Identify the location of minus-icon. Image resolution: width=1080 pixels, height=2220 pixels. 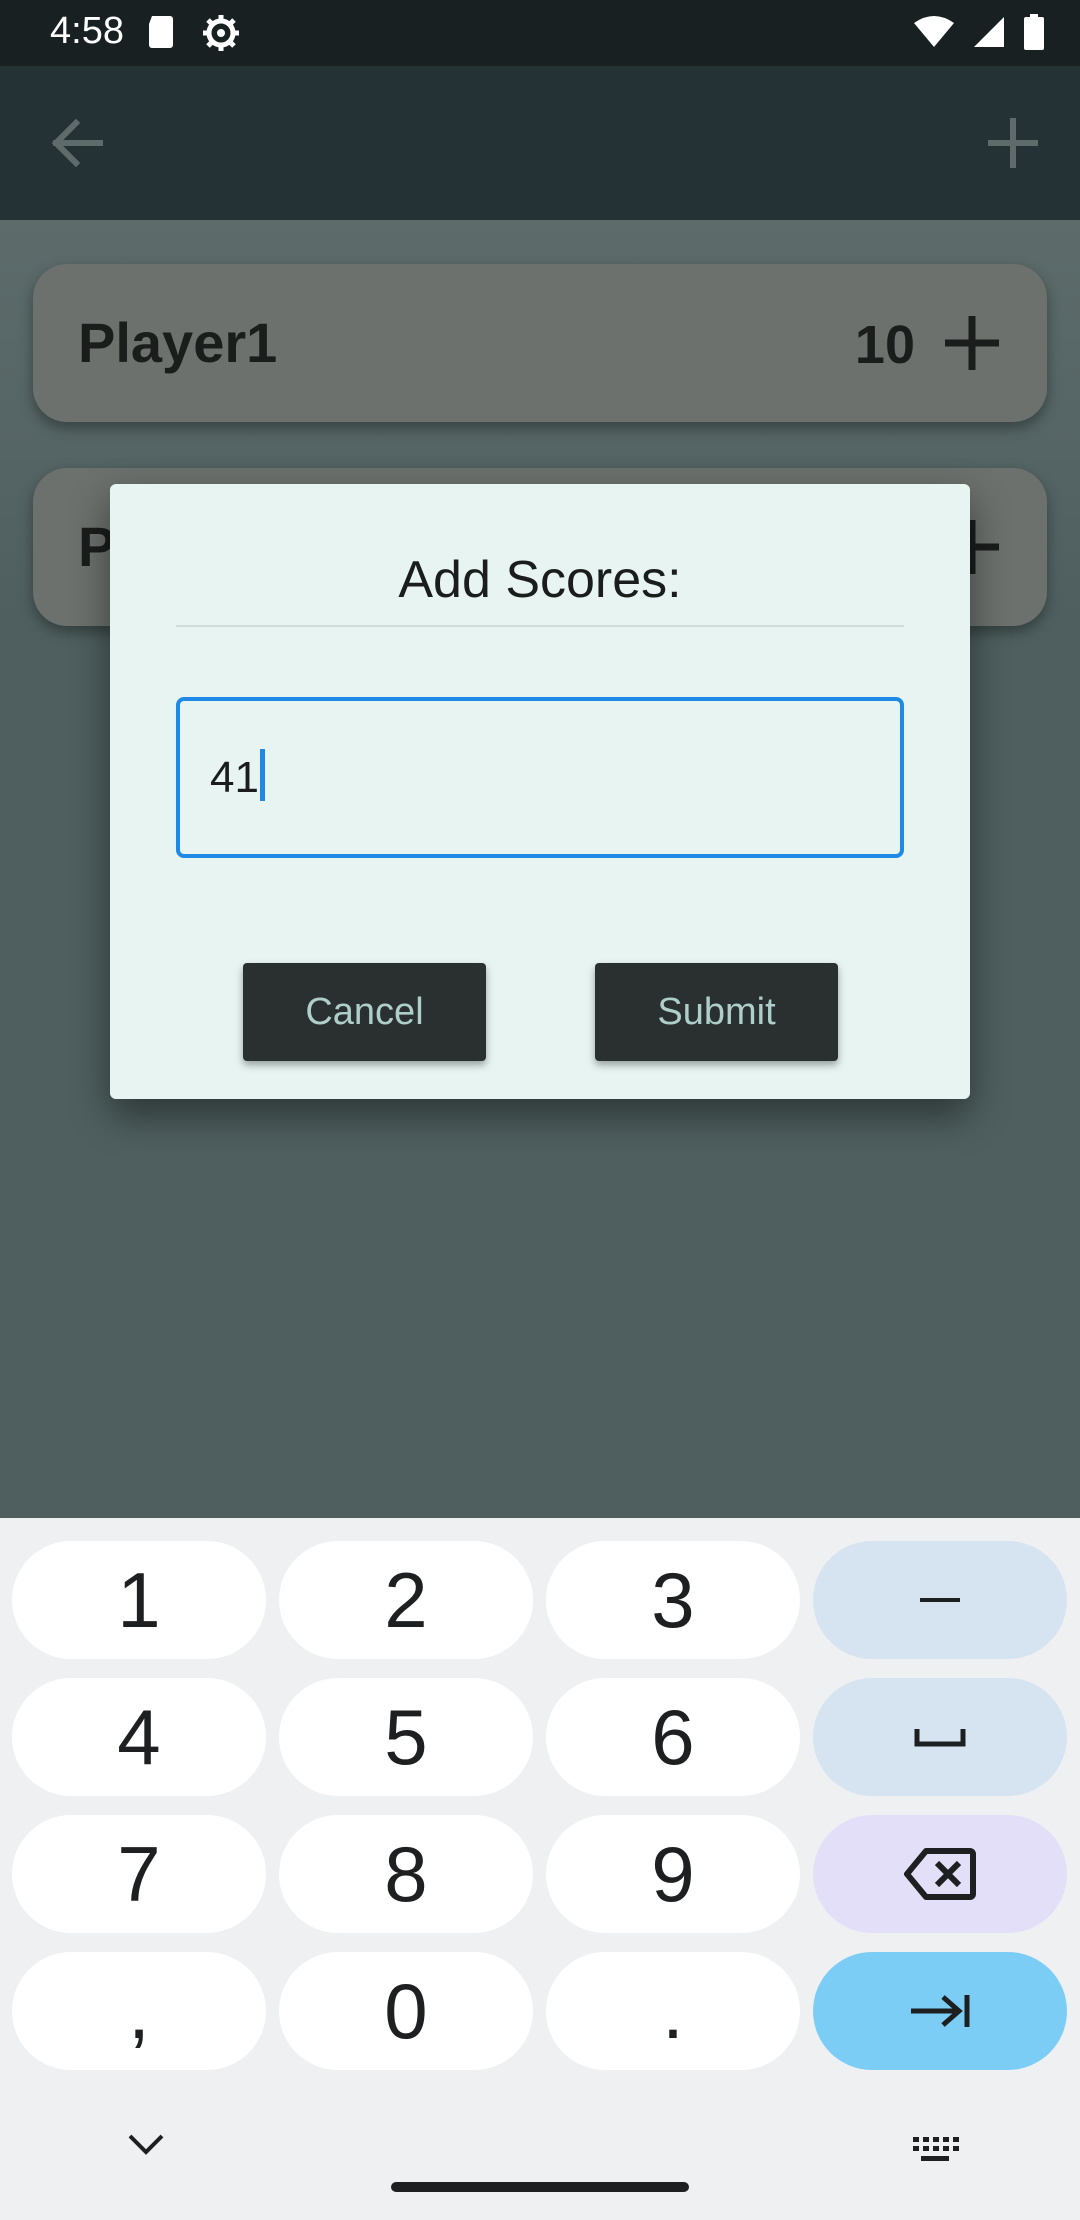
(940, 1600).